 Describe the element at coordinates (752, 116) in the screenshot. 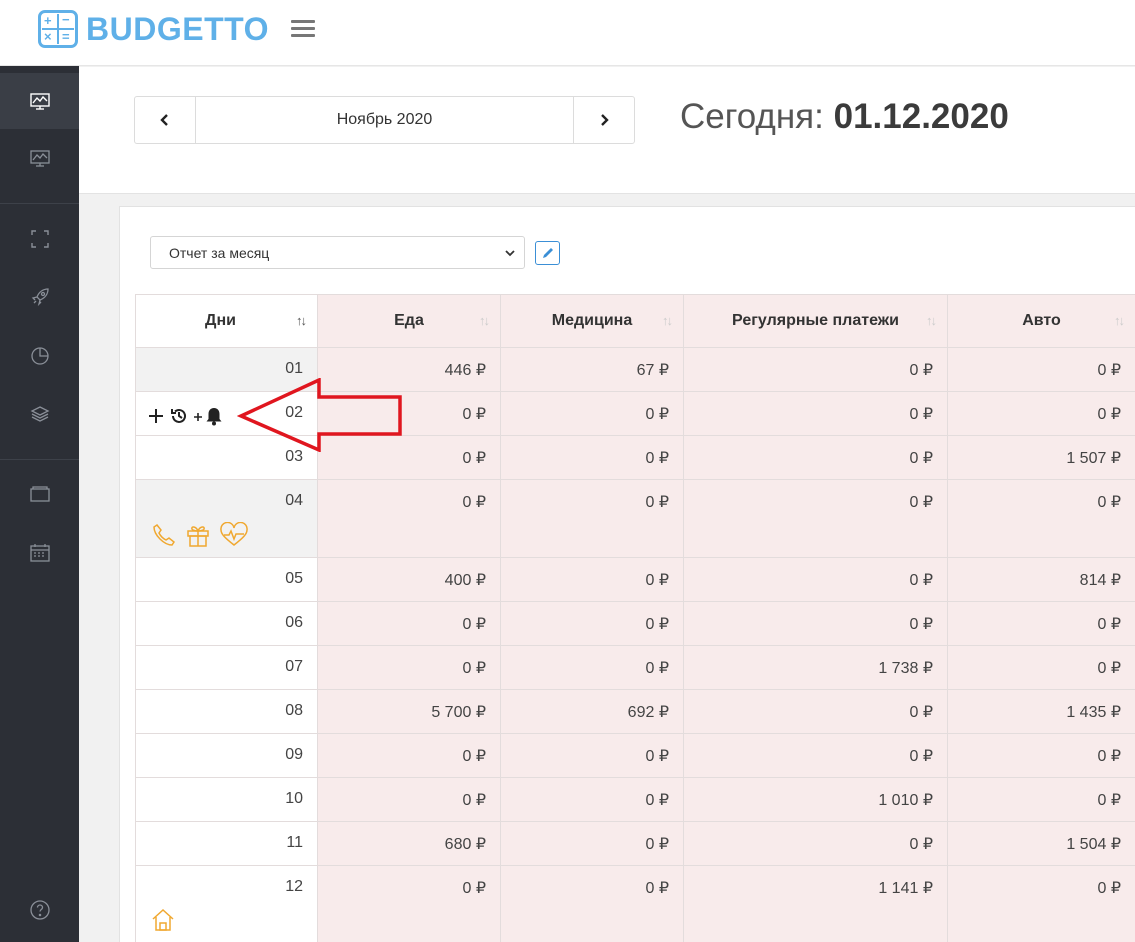

I see `today-label: Сегодня:` at that location.